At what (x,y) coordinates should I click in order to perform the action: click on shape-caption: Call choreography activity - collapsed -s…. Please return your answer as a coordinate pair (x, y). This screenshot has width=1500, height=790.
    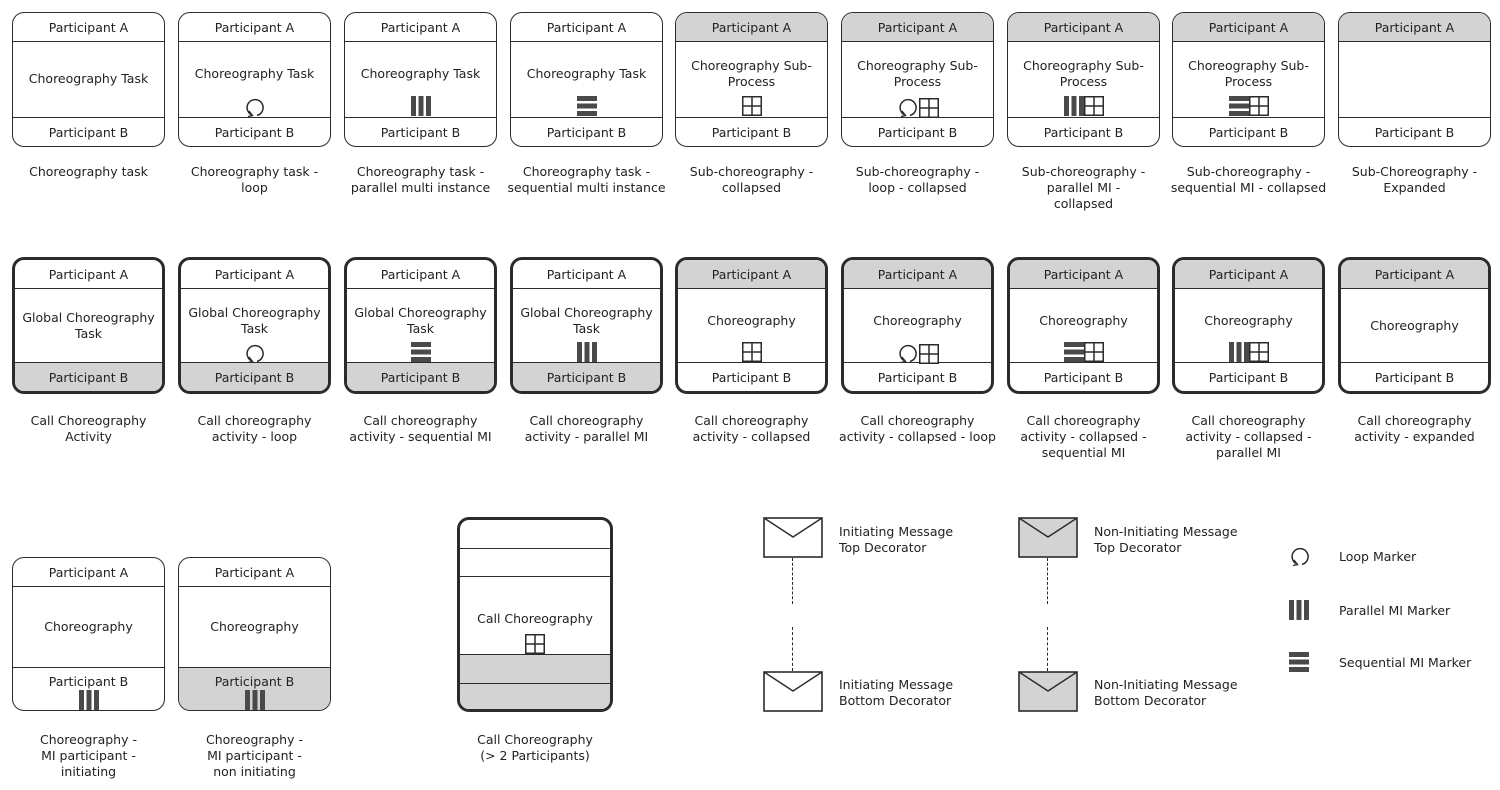
    Looking at the image, I should click on (1084, 437).